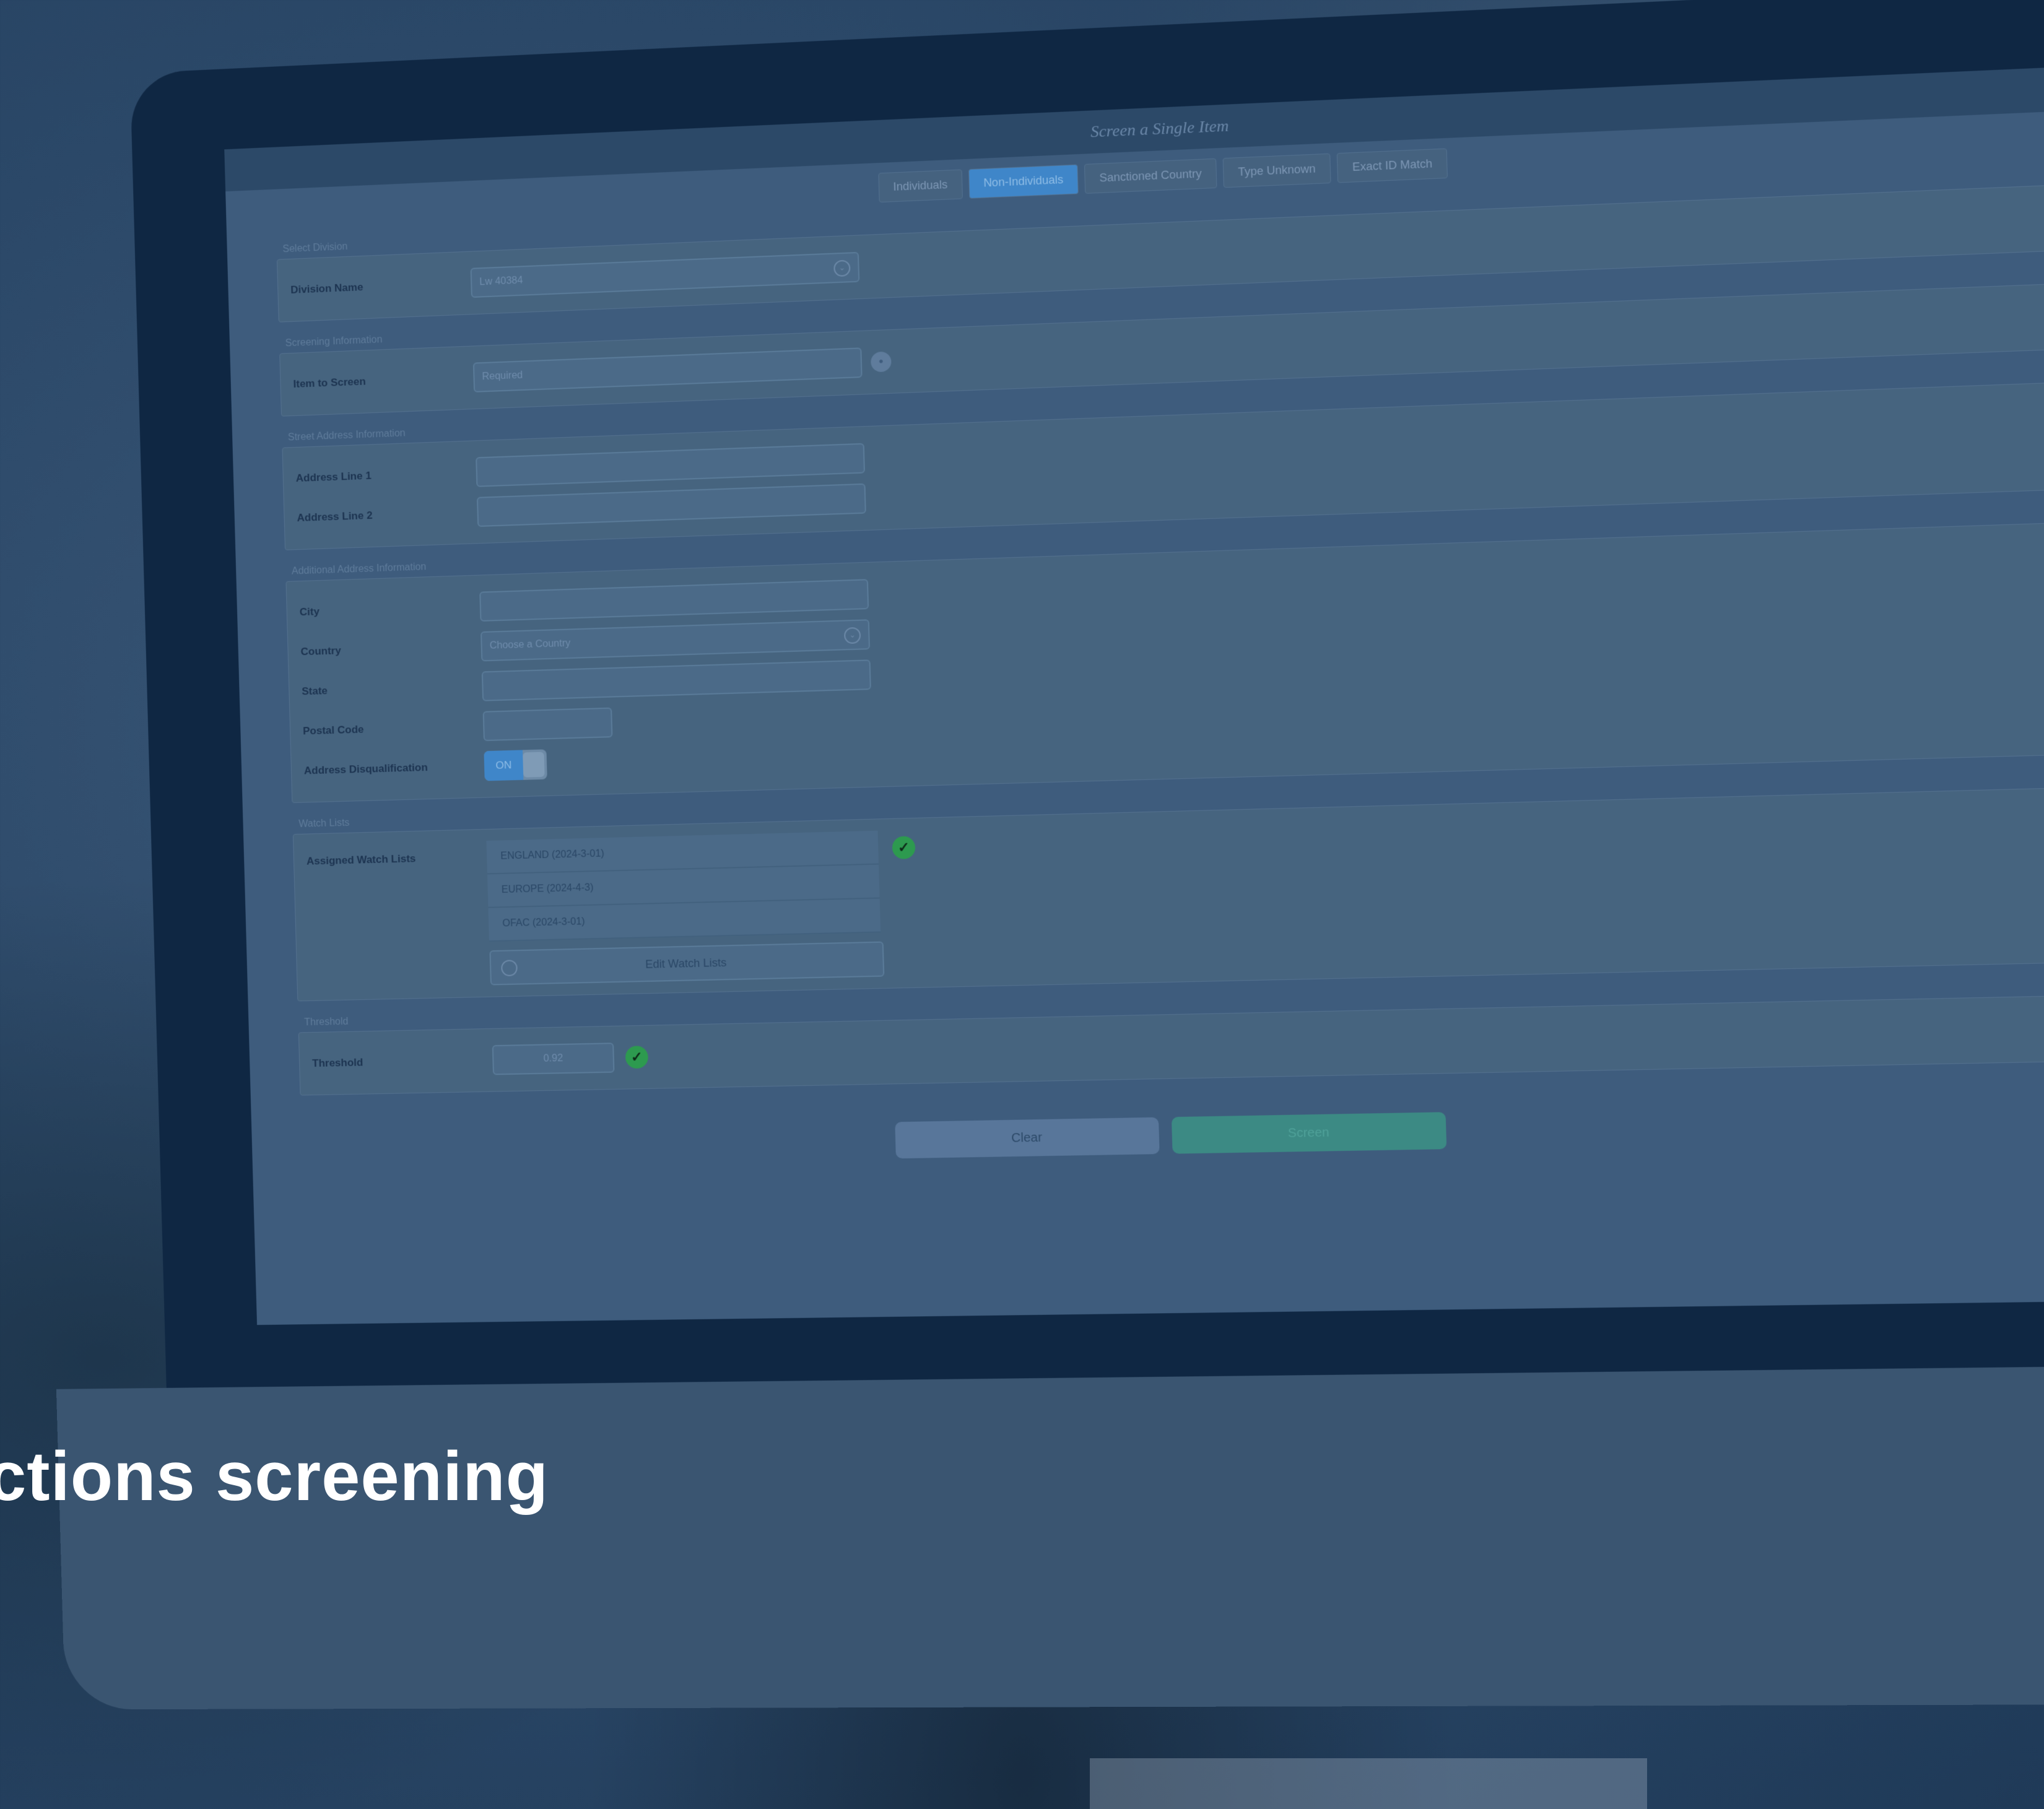 The height and width of the screenshot is (1809, 2044). Describe the element at coordinates (1309, 1133) in the screenshot. I see `screen-button: Screen` at that location.